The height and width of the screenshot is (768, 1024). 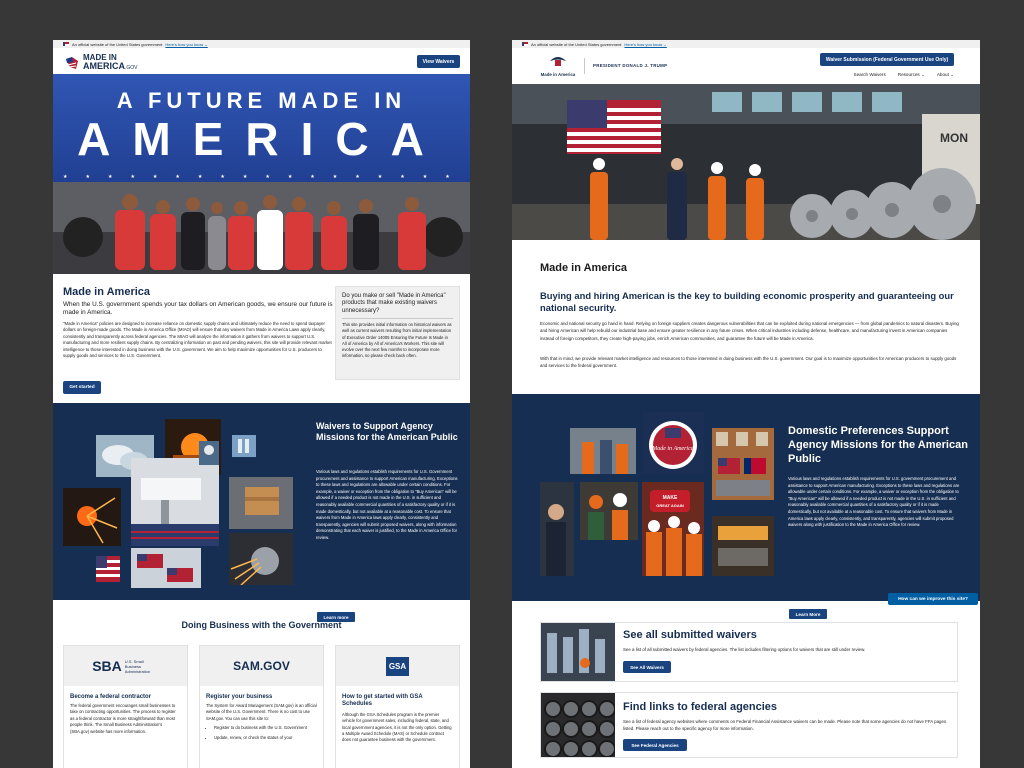 What do you see at coordinates (382, 701) in the screenshot?
I see `gsa-card-title: How to get started with GSA Schedules` at bounding box center [382, 701].